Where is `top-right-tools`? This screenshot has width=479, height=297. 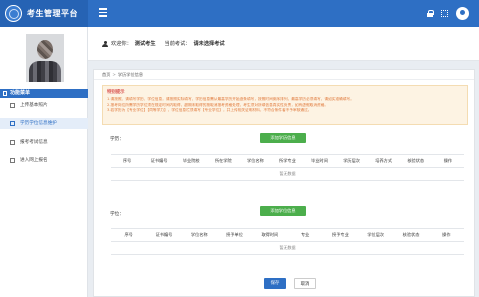
top-right-tools is located at coordinates (448, 13).